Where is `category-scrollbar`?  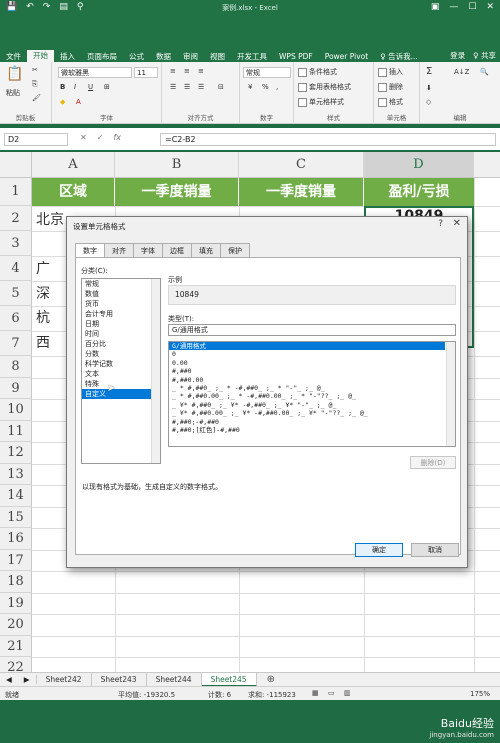 category-scrollbar is located at coordinates (155, 371).